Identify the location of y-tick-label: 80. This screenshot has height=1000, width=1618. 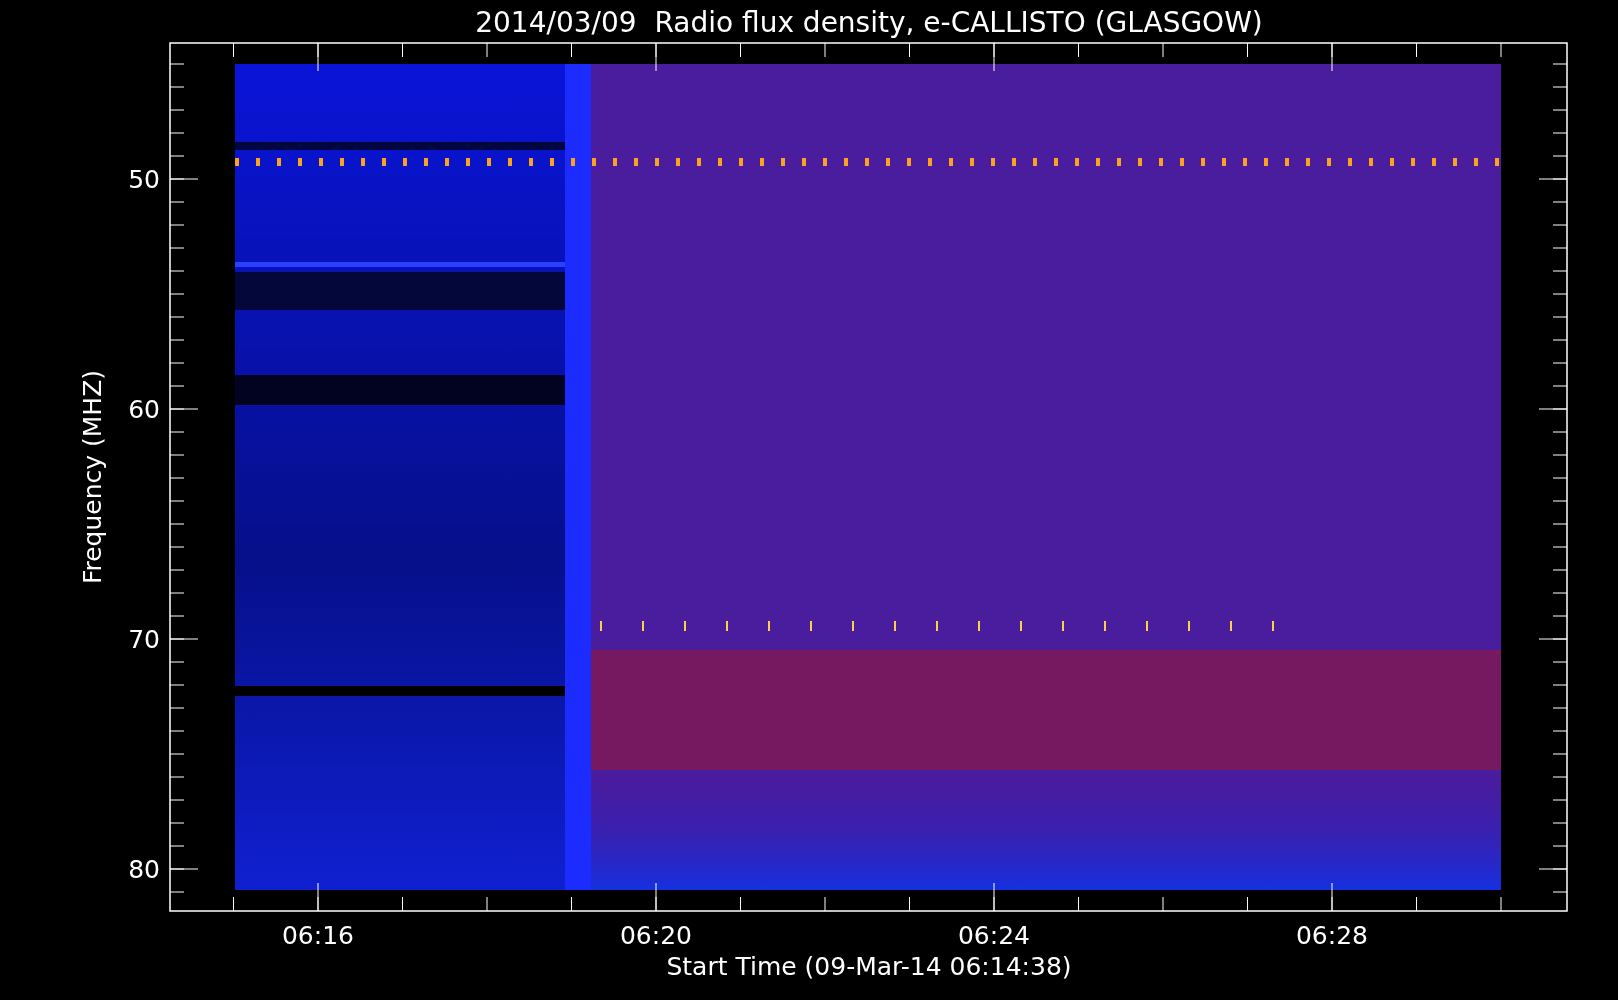
(144, 869).